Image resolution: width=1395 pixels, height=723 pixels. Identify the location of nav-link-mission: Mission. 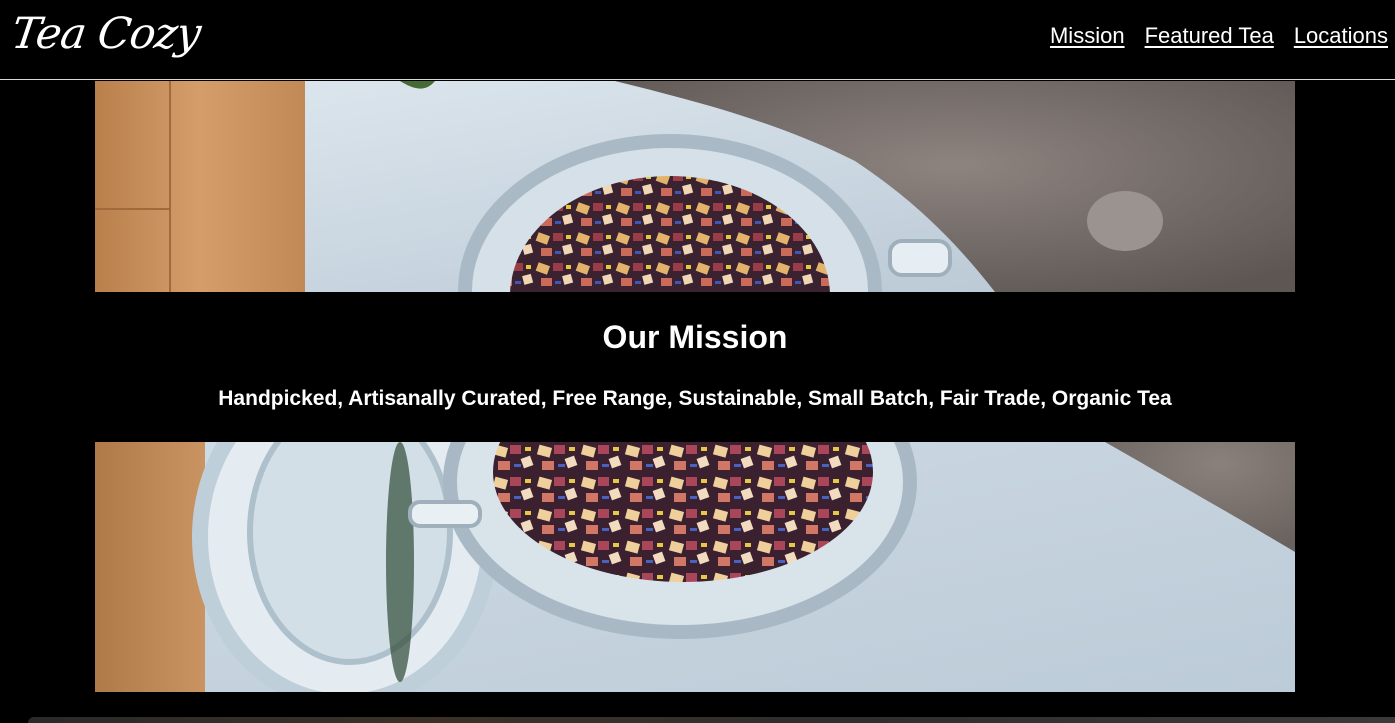
(1087, 36).